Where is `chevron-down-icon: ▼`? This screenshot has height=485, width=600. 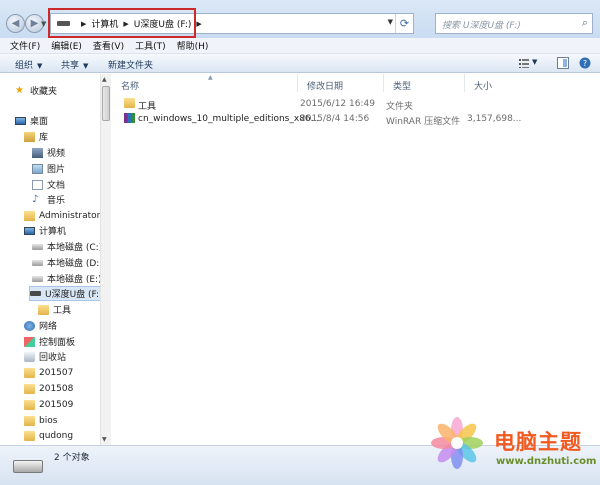
chevron-down-icon: ▼ is located at coordinates (86, 66).